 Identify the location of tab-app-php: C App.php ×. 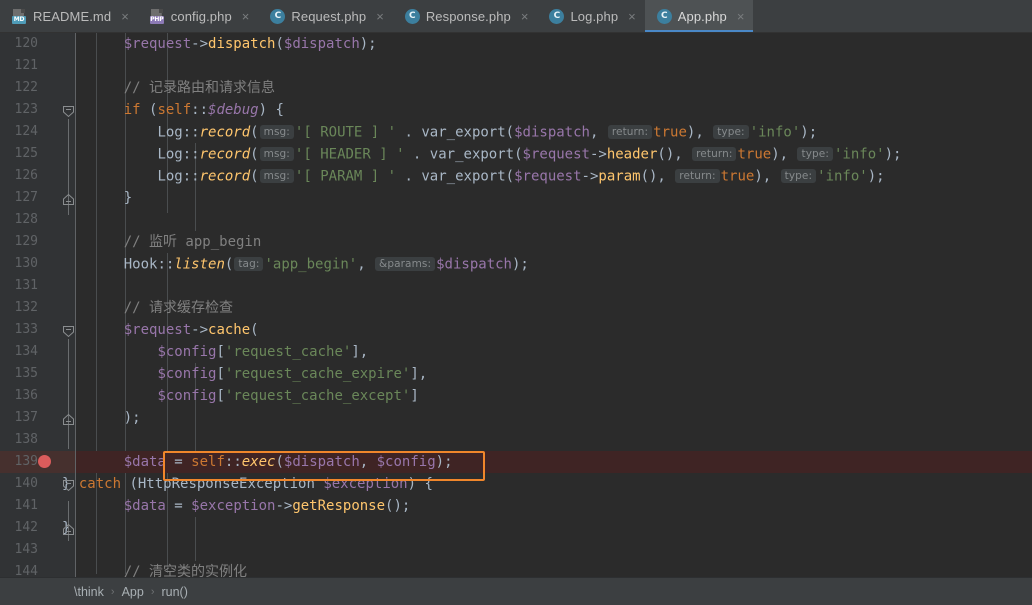
(699, 16).